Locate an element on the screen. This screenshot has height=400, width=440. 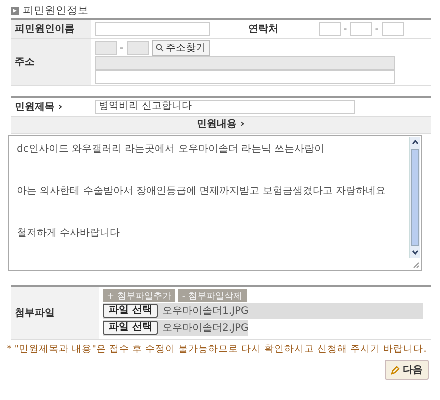
search-icon is located at coordinates (160, 48).